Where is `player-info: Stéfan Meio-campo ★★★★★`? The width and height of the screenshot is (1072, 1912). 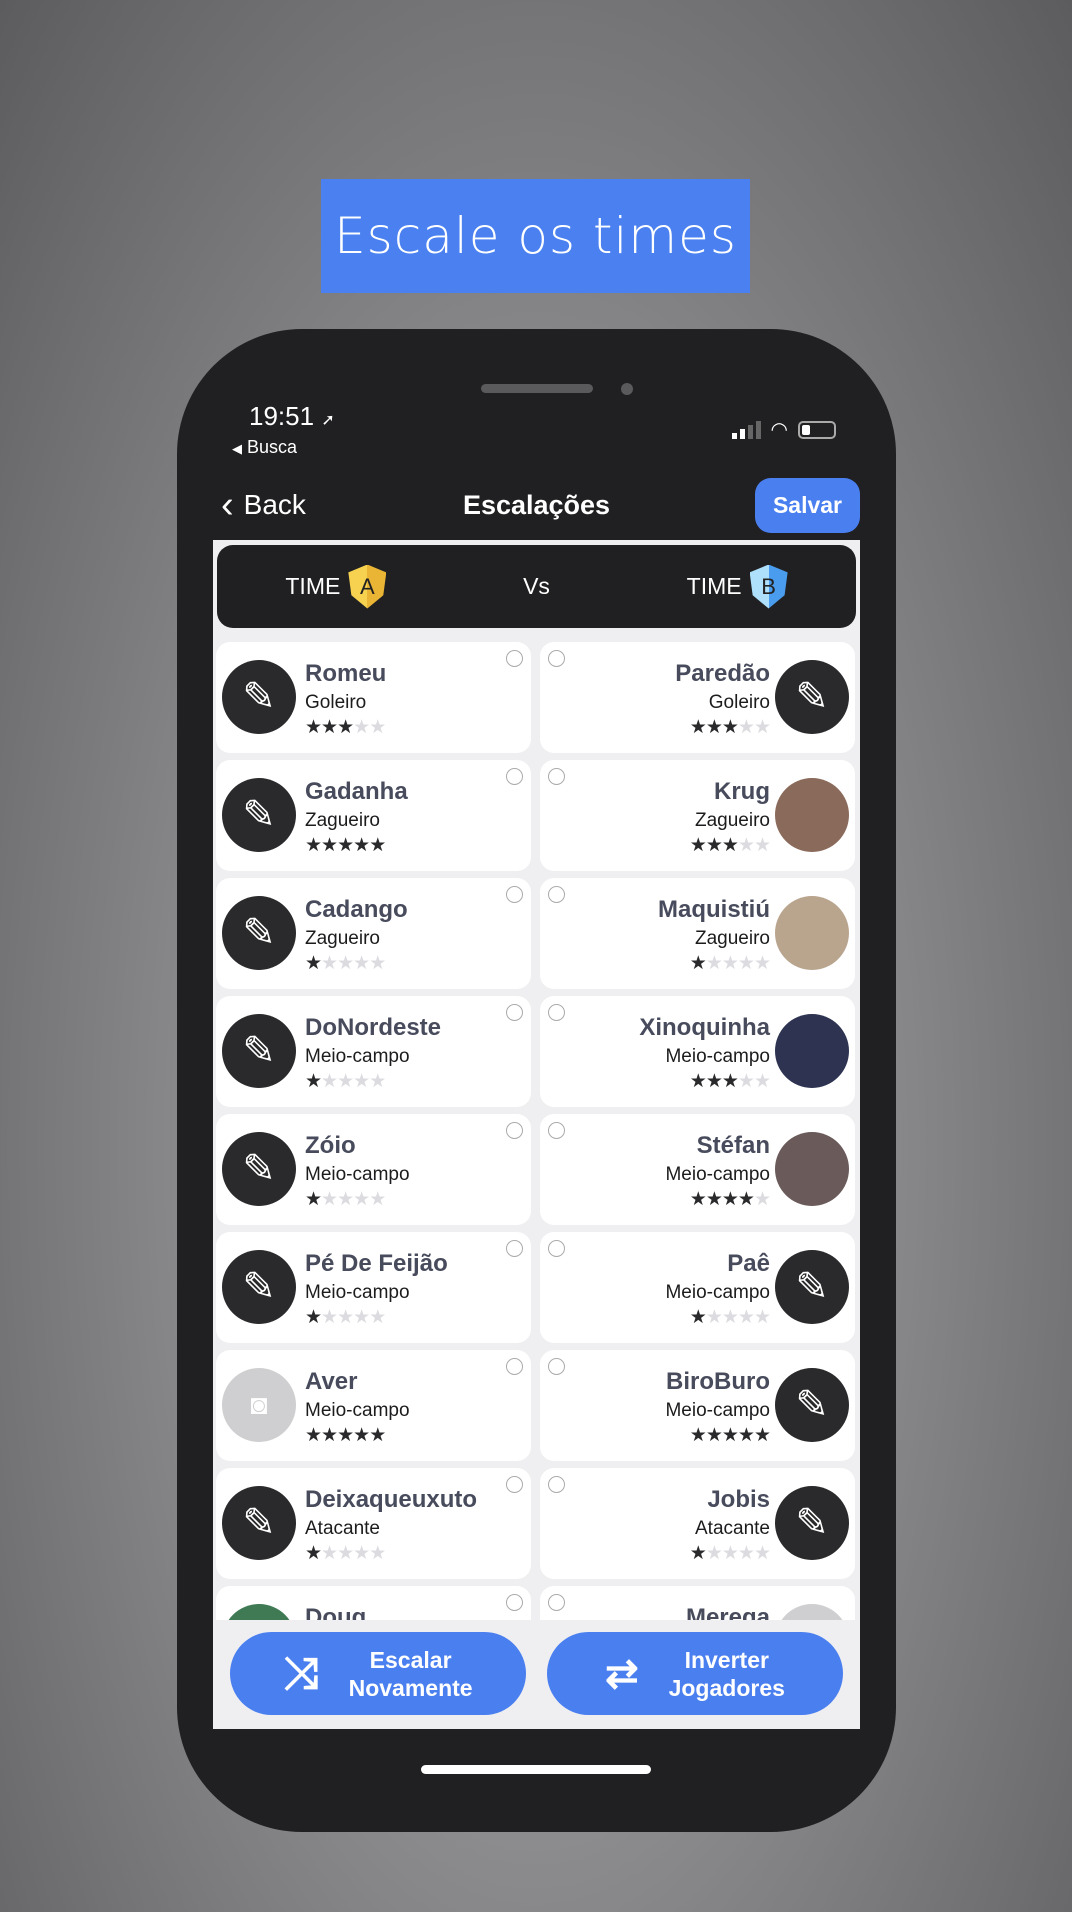 player-info: Stéfan Meio-campo ★★★★★ is located at coordinates (718, 1171).